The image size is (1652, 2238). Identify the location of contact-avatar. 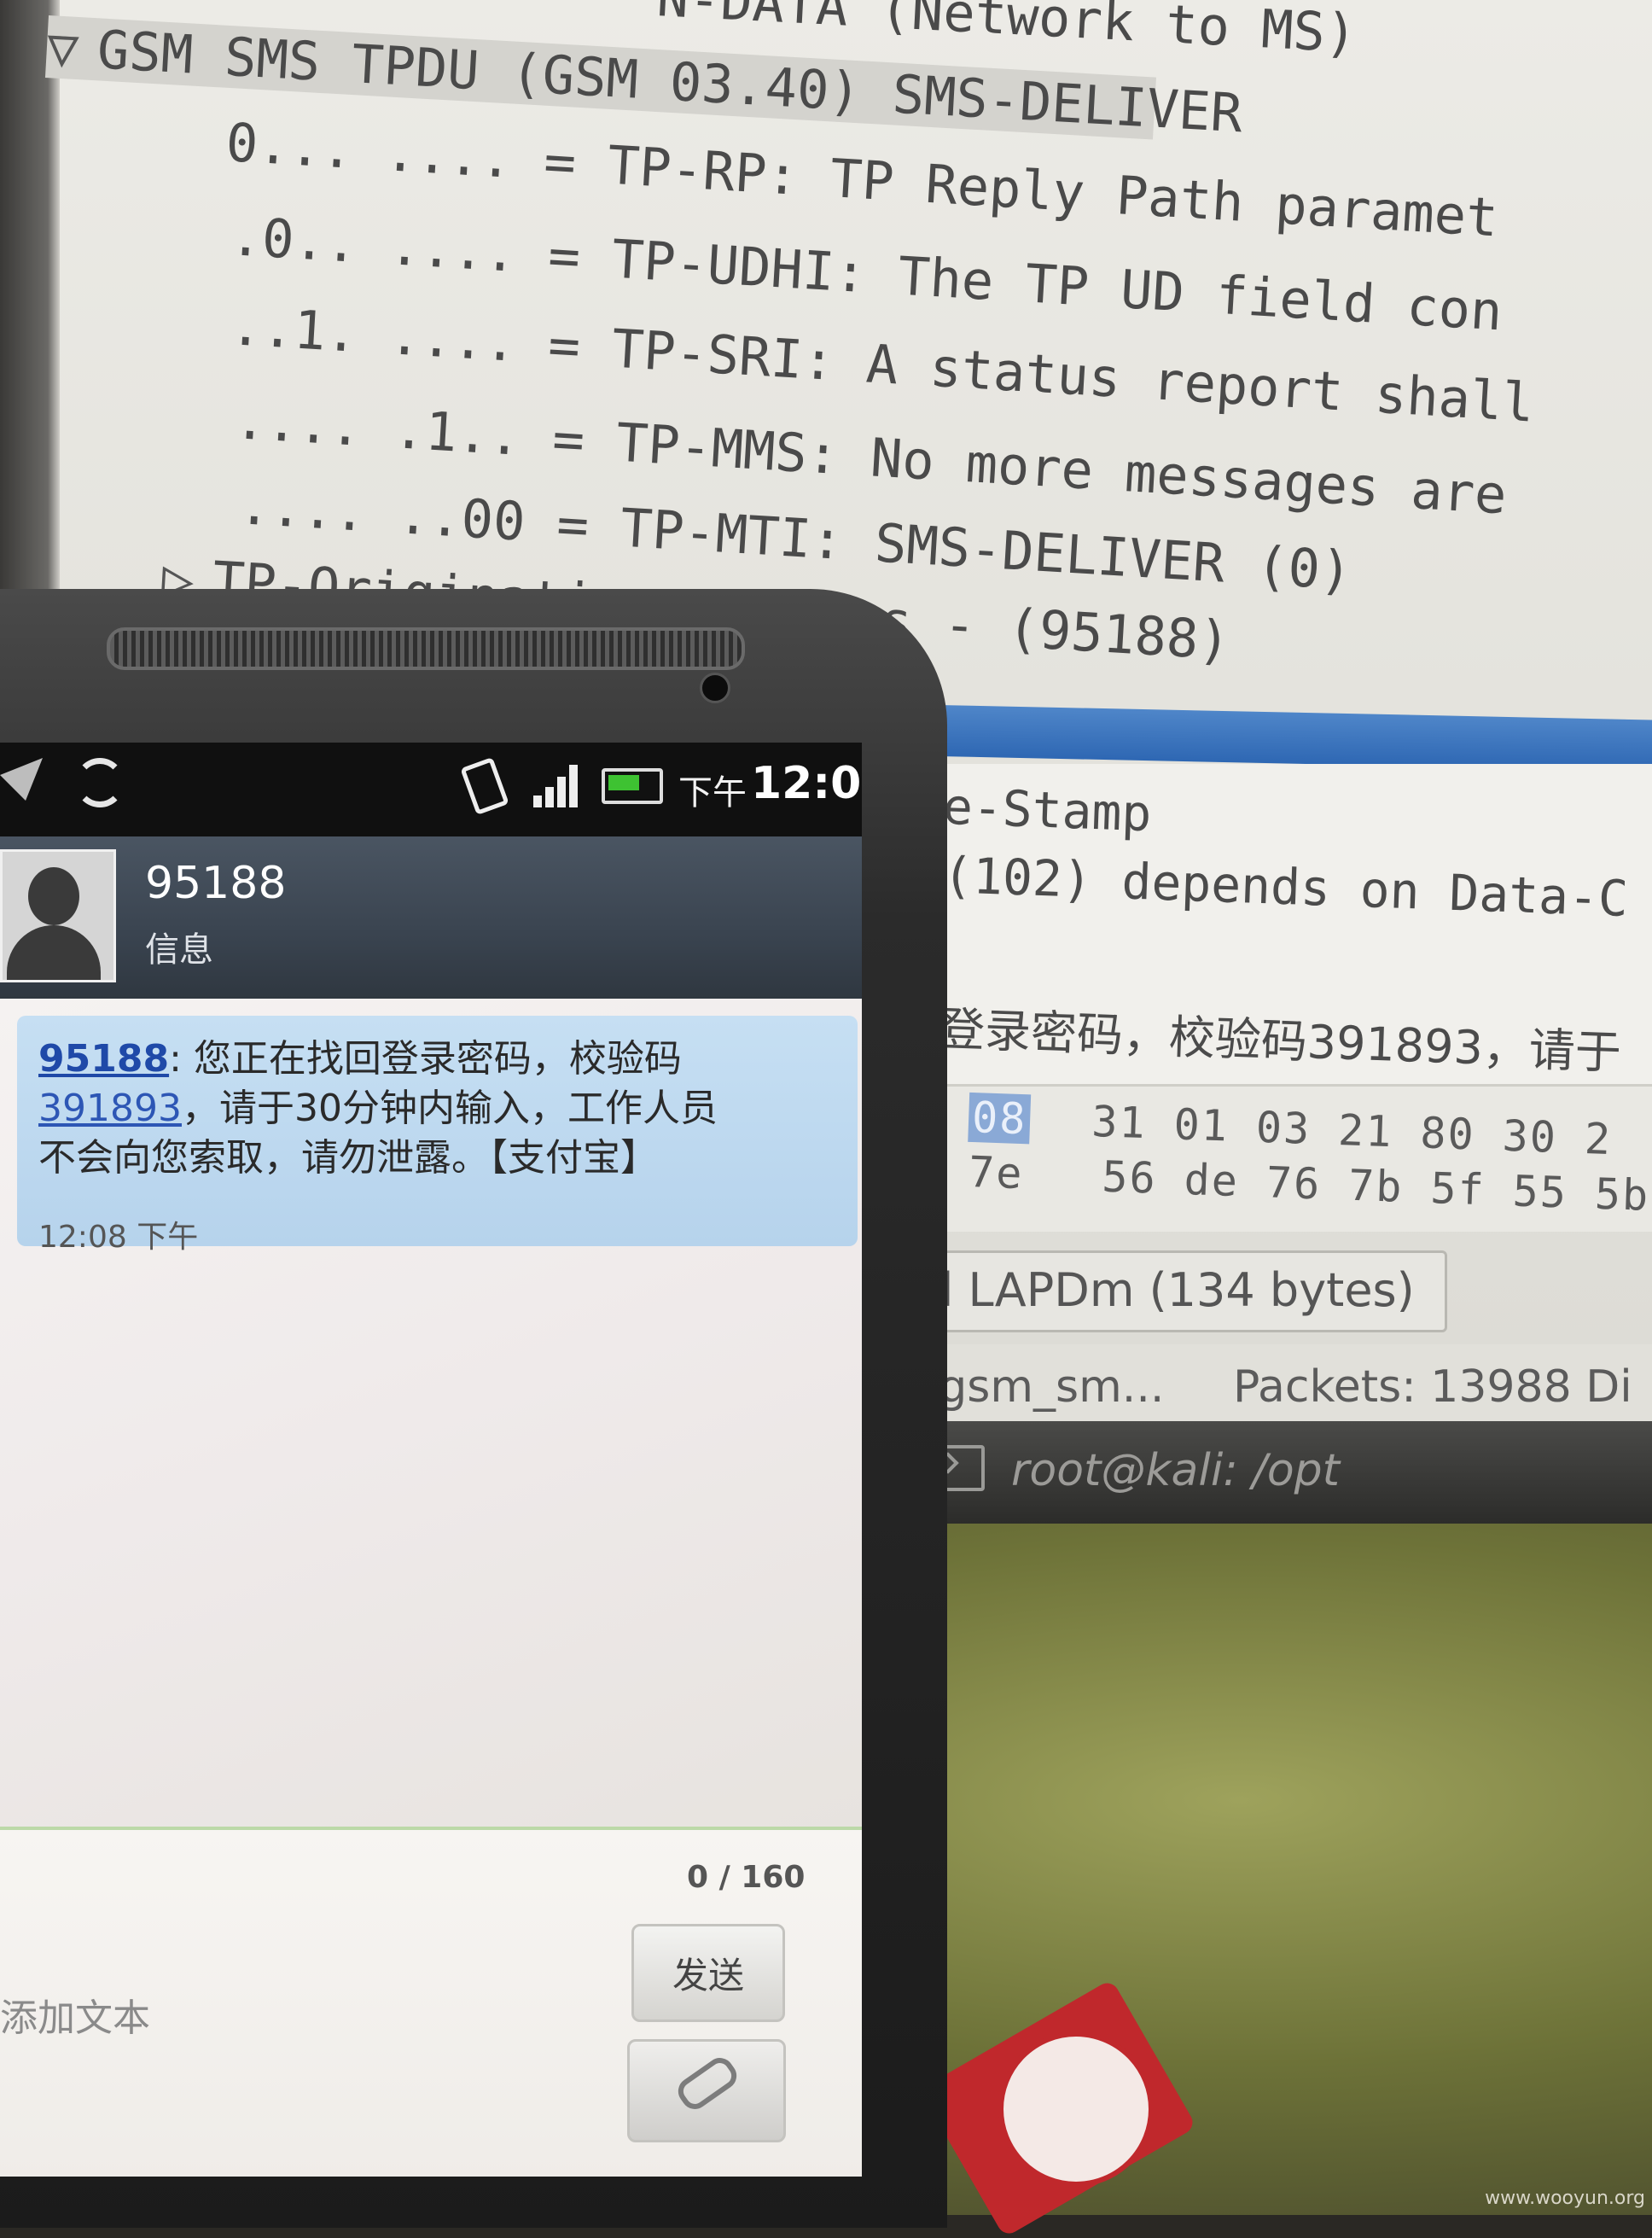
(58, 915).